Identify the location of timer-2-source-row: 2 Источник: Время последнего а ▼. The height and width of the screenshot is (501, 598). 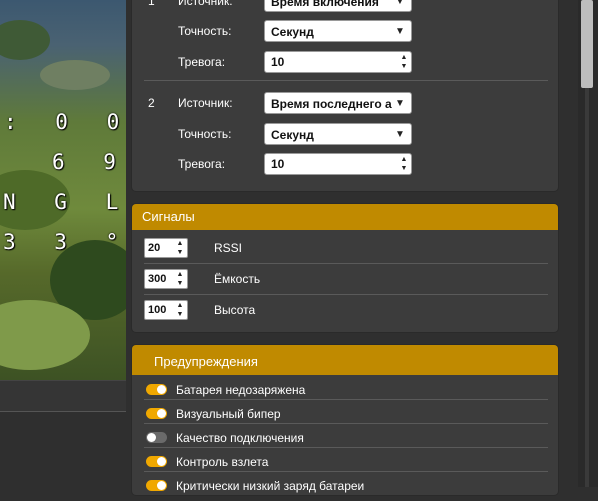
(345, 105).